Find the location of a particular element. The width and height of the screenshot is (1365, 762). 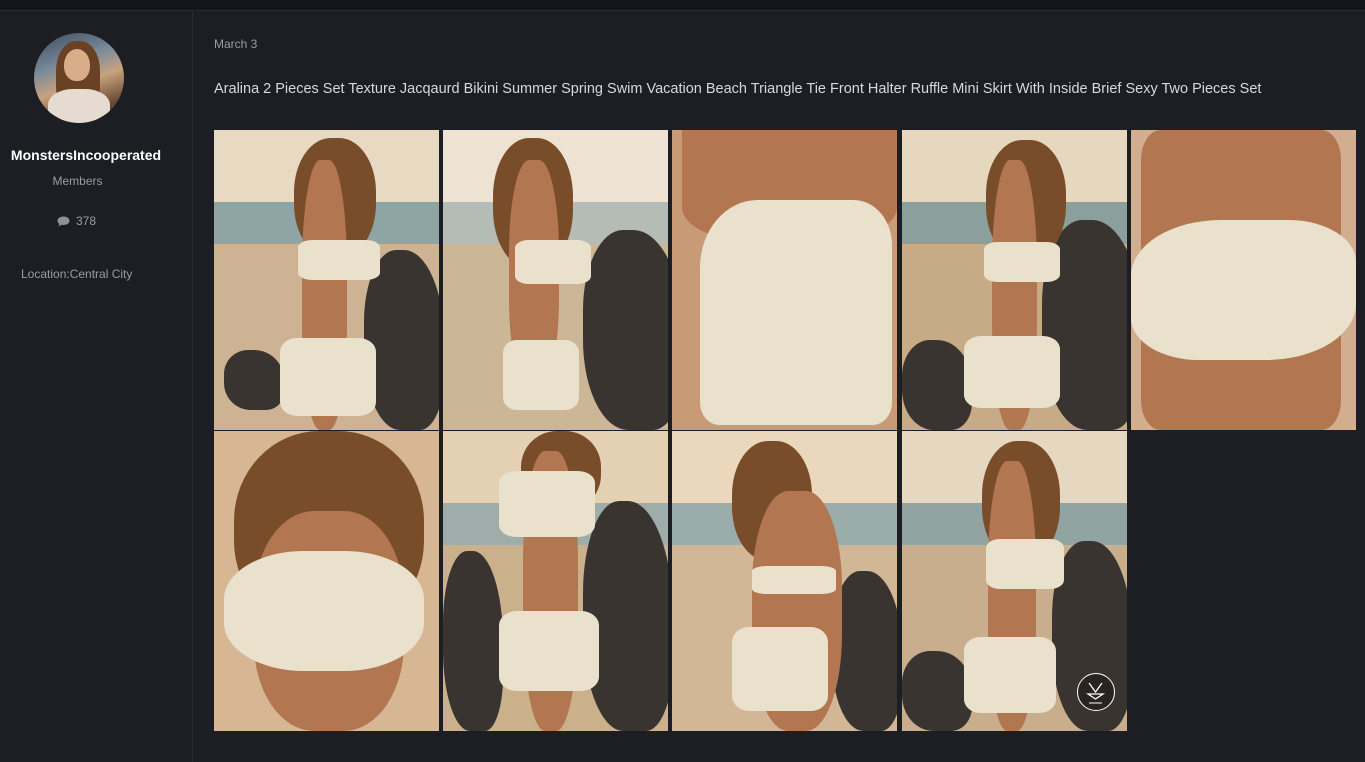

post-count-value: 378 is located at coordinates (86, 221).